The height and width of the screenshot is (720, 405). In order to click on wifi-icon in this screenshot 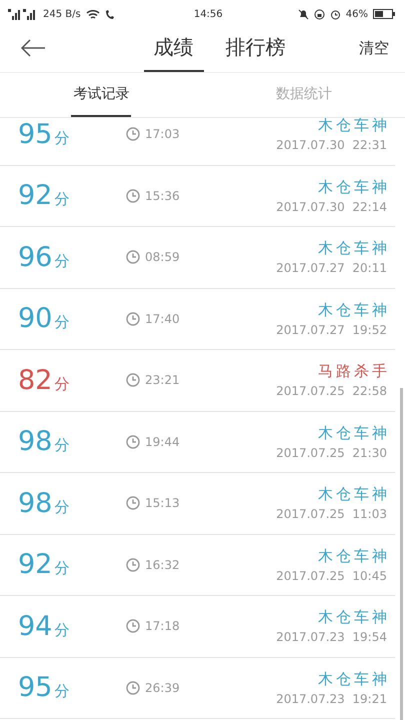, I will do `click(93, 14)`.